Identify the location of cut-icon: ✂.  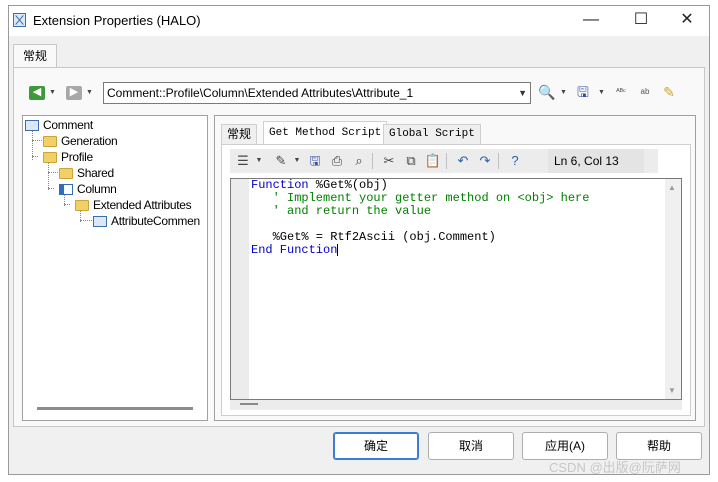
(389, 161).